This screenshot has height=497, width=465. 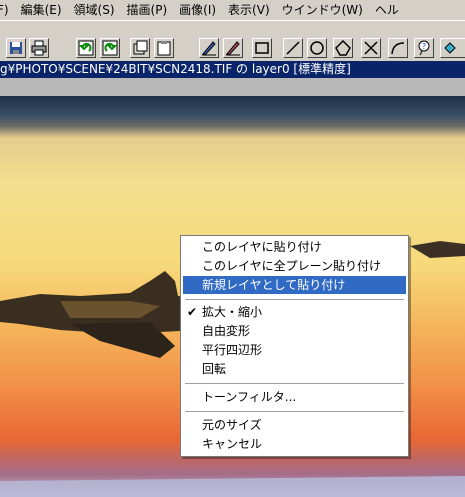 What do you see at coordinates (226, 331) in the screenshot?
I see `menu-item-label: 自由変形` at bounding box center [226, 331].